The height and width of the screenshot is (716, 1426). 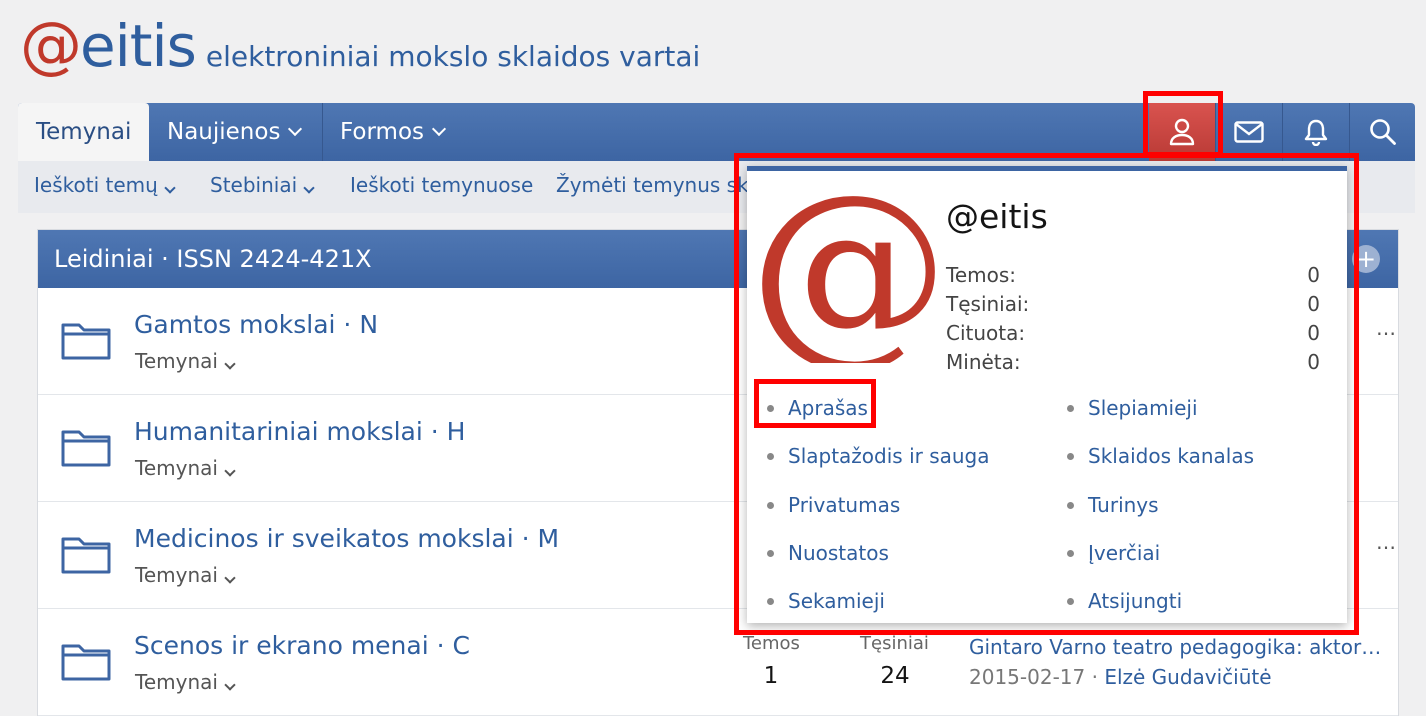 What do you see at coordinates (1134, 333) in the screenshot?
I see `account-stat: Cituota: 0` at bounding box center [1134, 333].